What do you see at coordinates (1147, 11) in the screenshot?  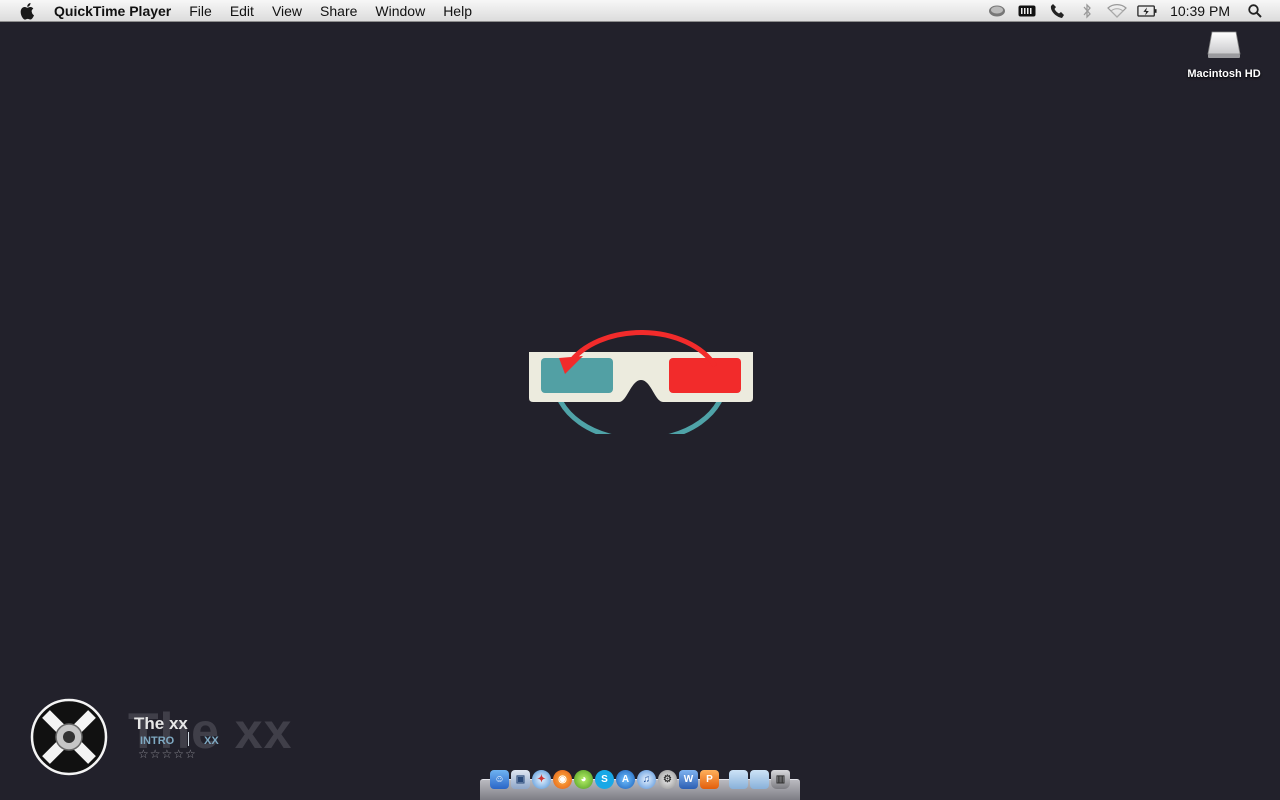 I see `battery-charging-icon` at bounding box center [1147, 11].